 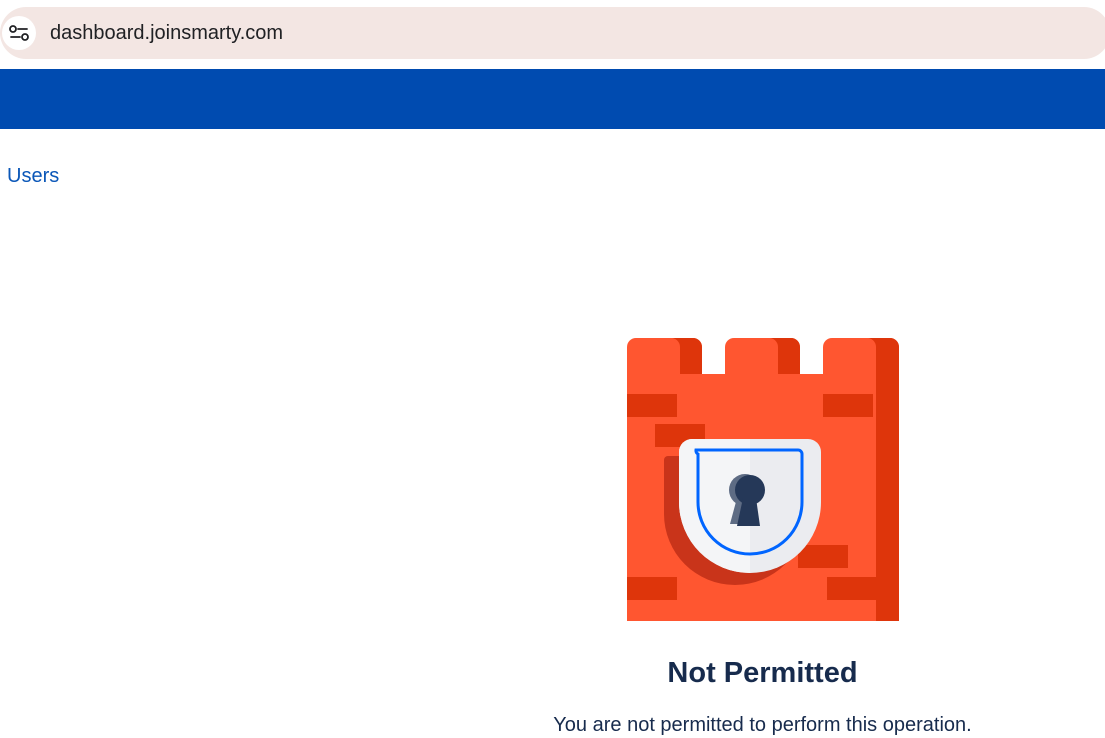 What do you see at coordinates (552, 99) in the screenshot?
I see `app-header-banner` at bounding box center [552, 99].